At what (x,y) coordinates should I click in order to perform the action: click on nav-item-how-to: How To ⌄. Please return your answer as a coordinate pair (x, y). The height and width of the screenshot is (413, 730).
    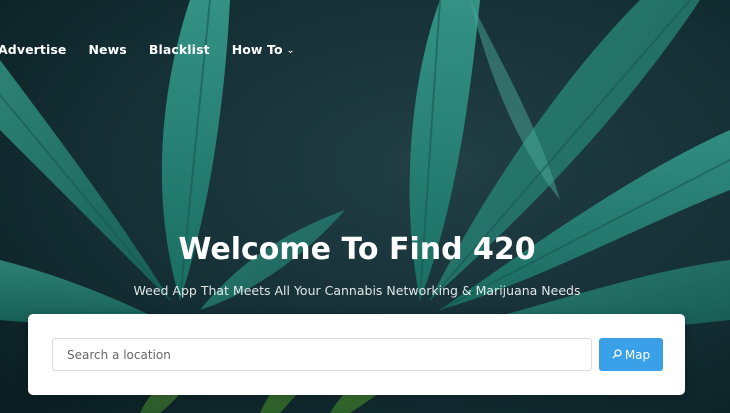
    Looking at the image, I should click on (263, 49).